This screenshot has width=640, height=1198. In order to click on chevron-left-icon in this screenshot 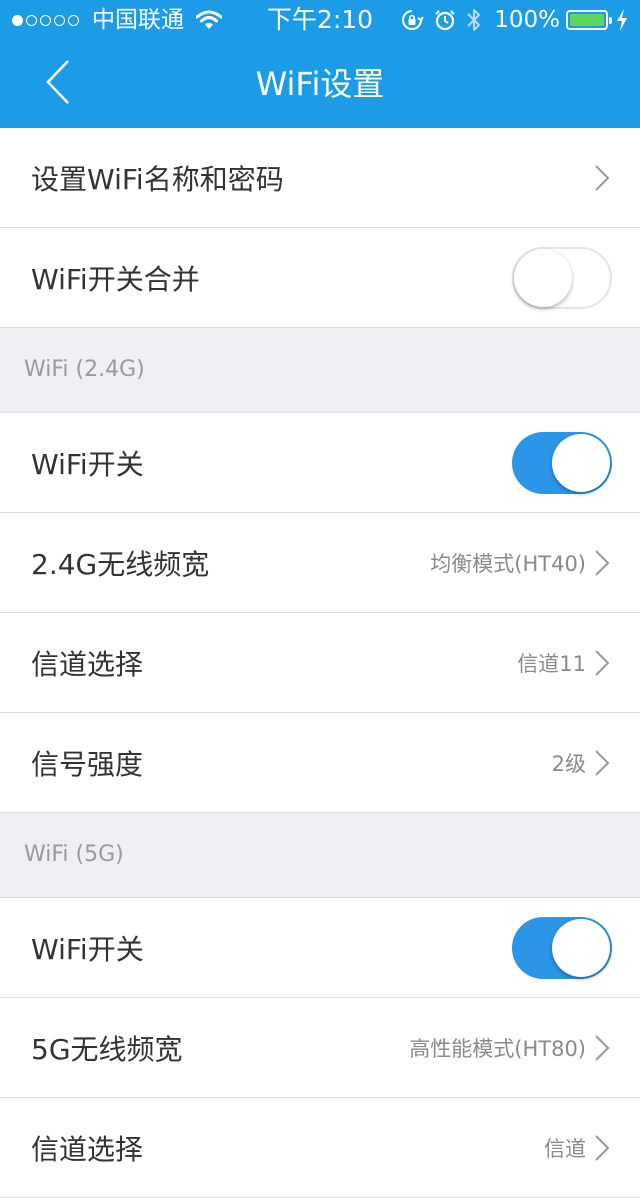, I will do `click(58, 84)`.